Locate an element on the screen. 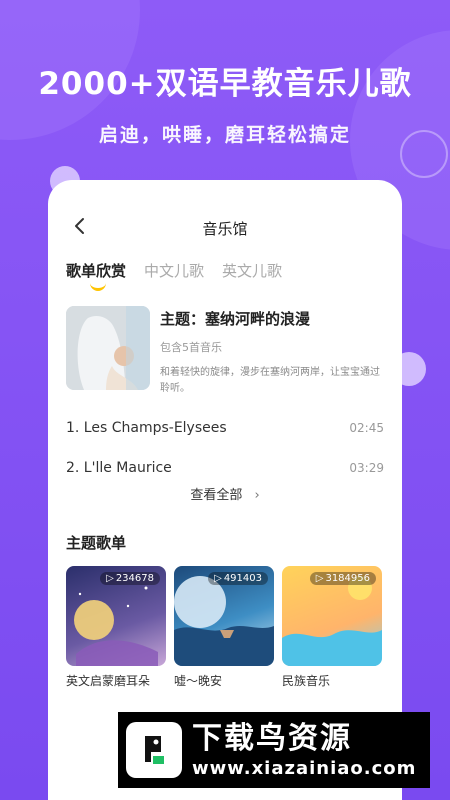 This screenshot has height=800, width=450. cover-illustration-icon is located at coordinates (108, 348).